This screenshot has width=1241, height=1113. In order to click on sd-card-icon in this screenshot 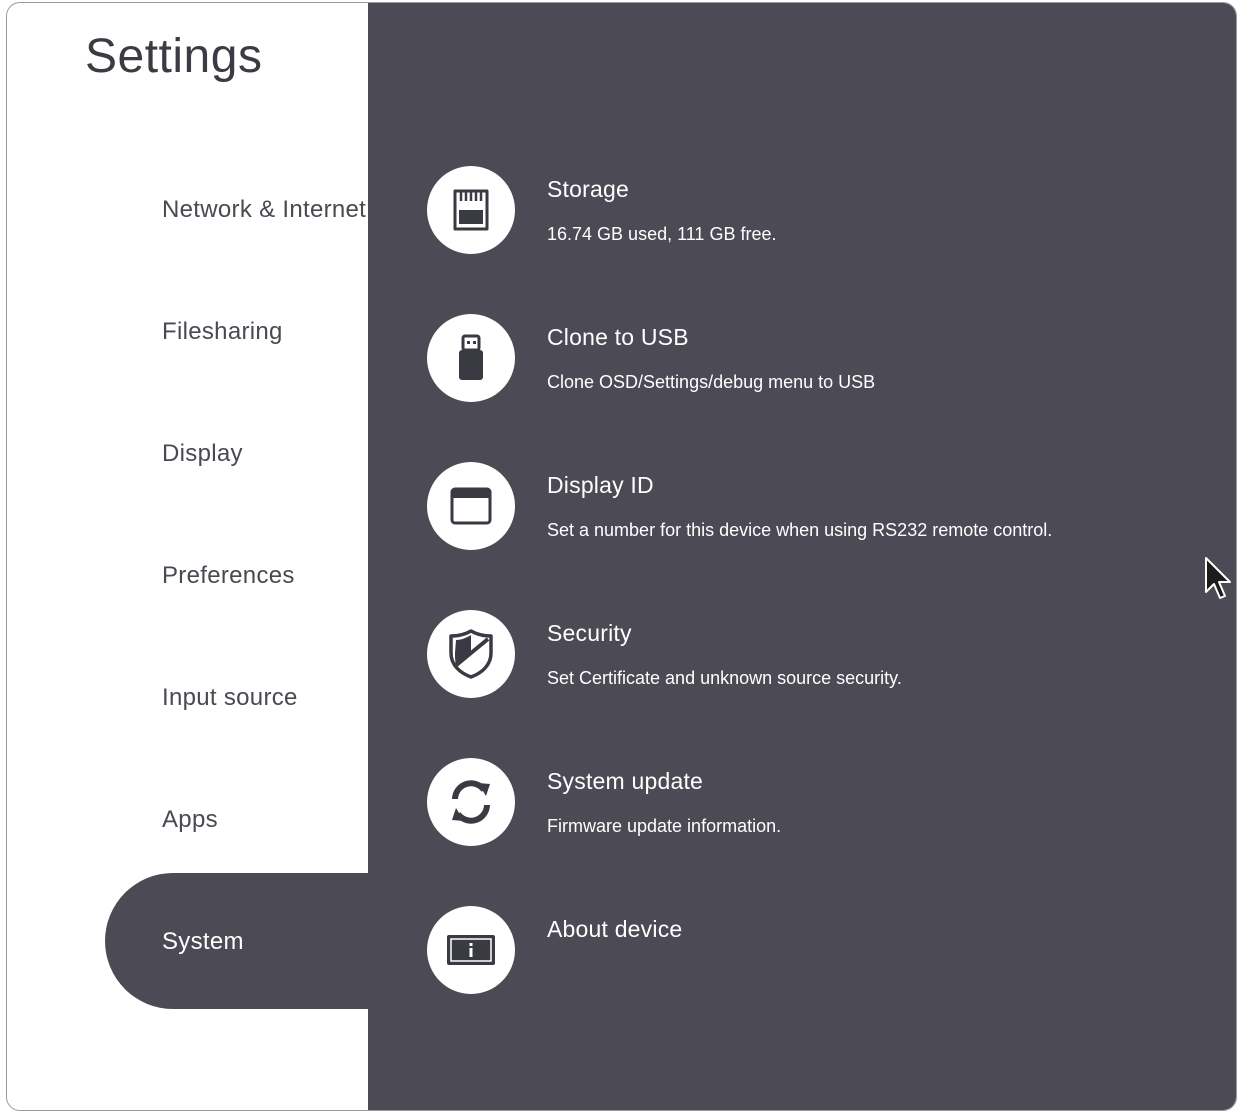, I will do `click(471, 210)`.